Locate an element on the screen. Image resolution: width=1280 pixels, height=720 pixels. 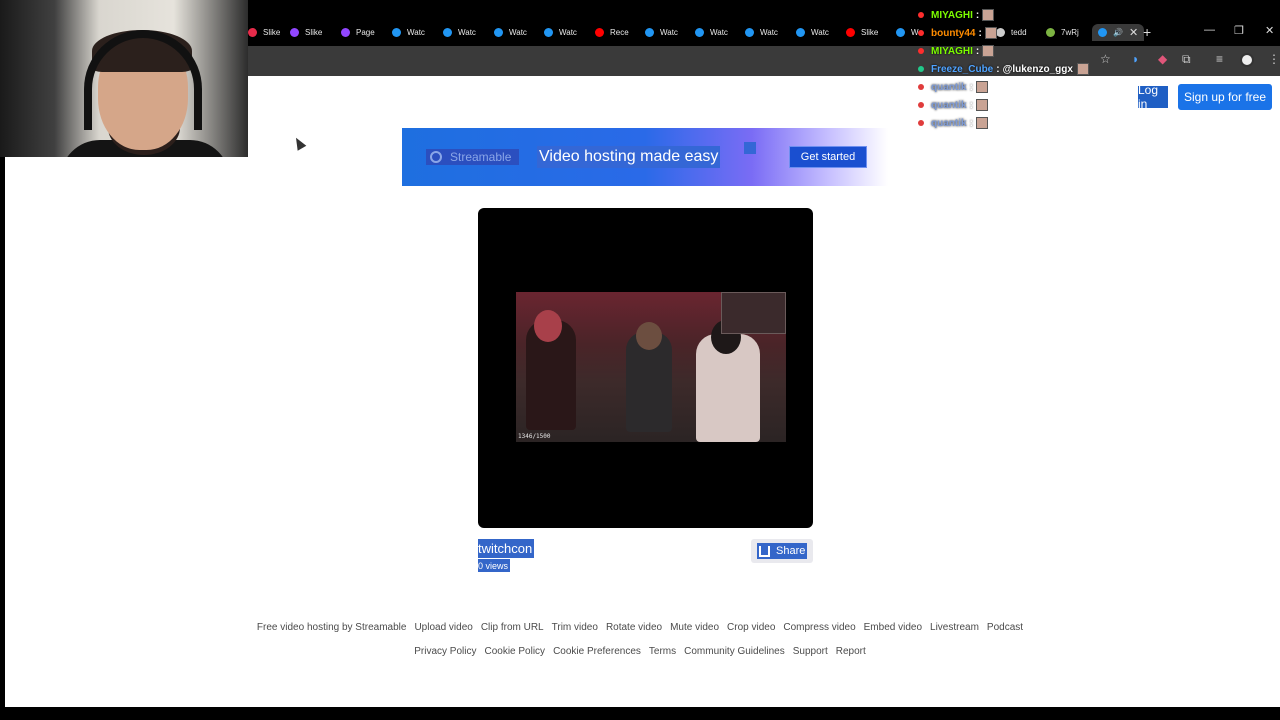
video-title: twitchcon is located at coordinates (506, 548).